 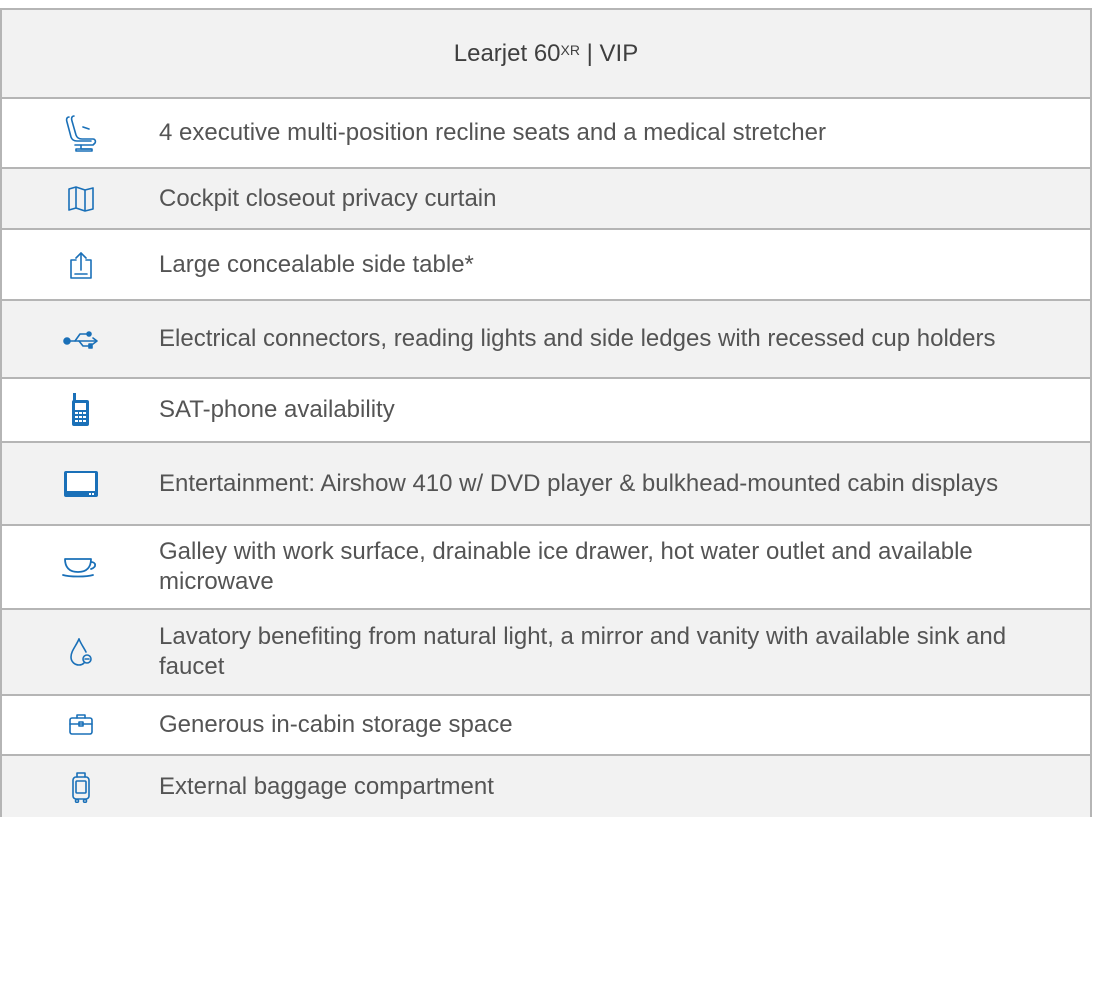 I want to click on display-icon, so click(x=80, y=484).